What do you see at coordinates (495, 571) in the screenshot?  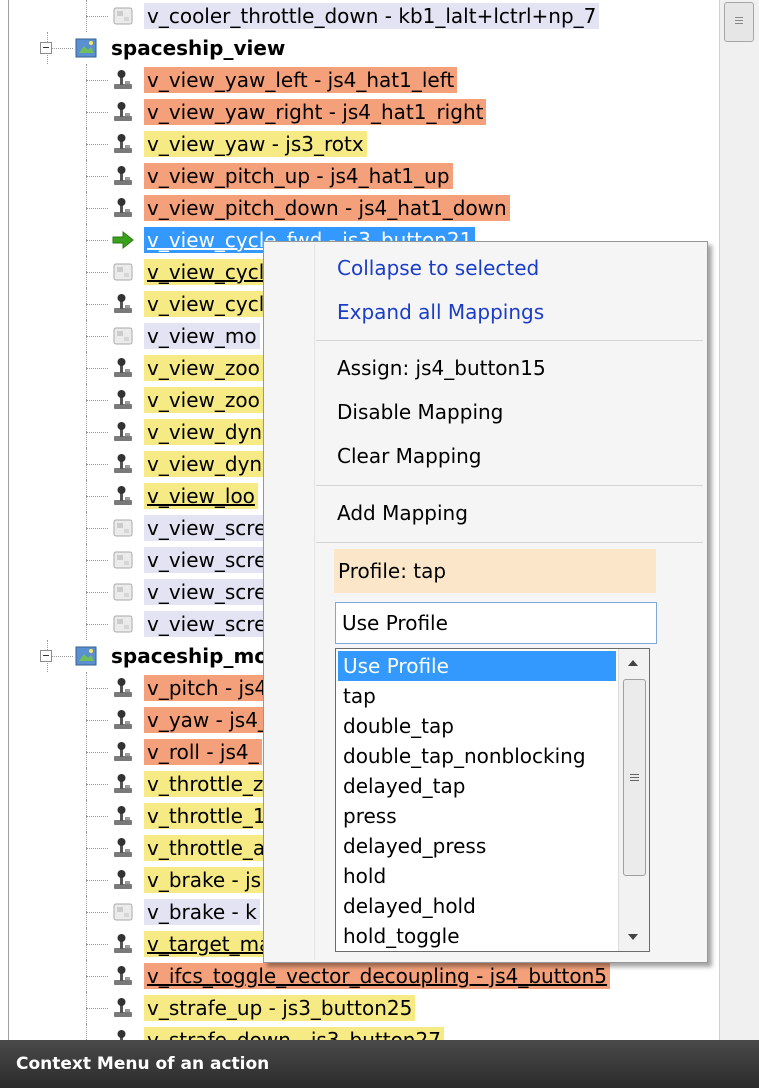 I see `profile-label: Profile: tap` at bounding box center [495, 571].